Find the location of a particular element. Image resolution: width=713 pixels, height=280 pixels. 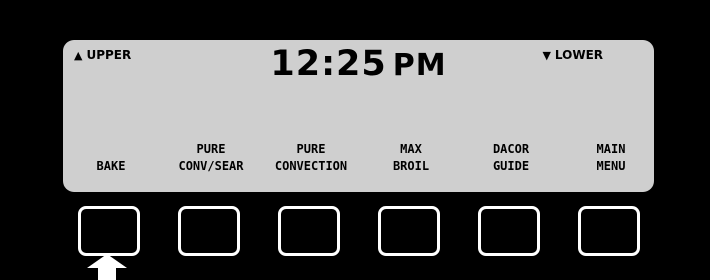

soft-key-label-line2: CONV/SEAR is located at coordinates (211, 166).